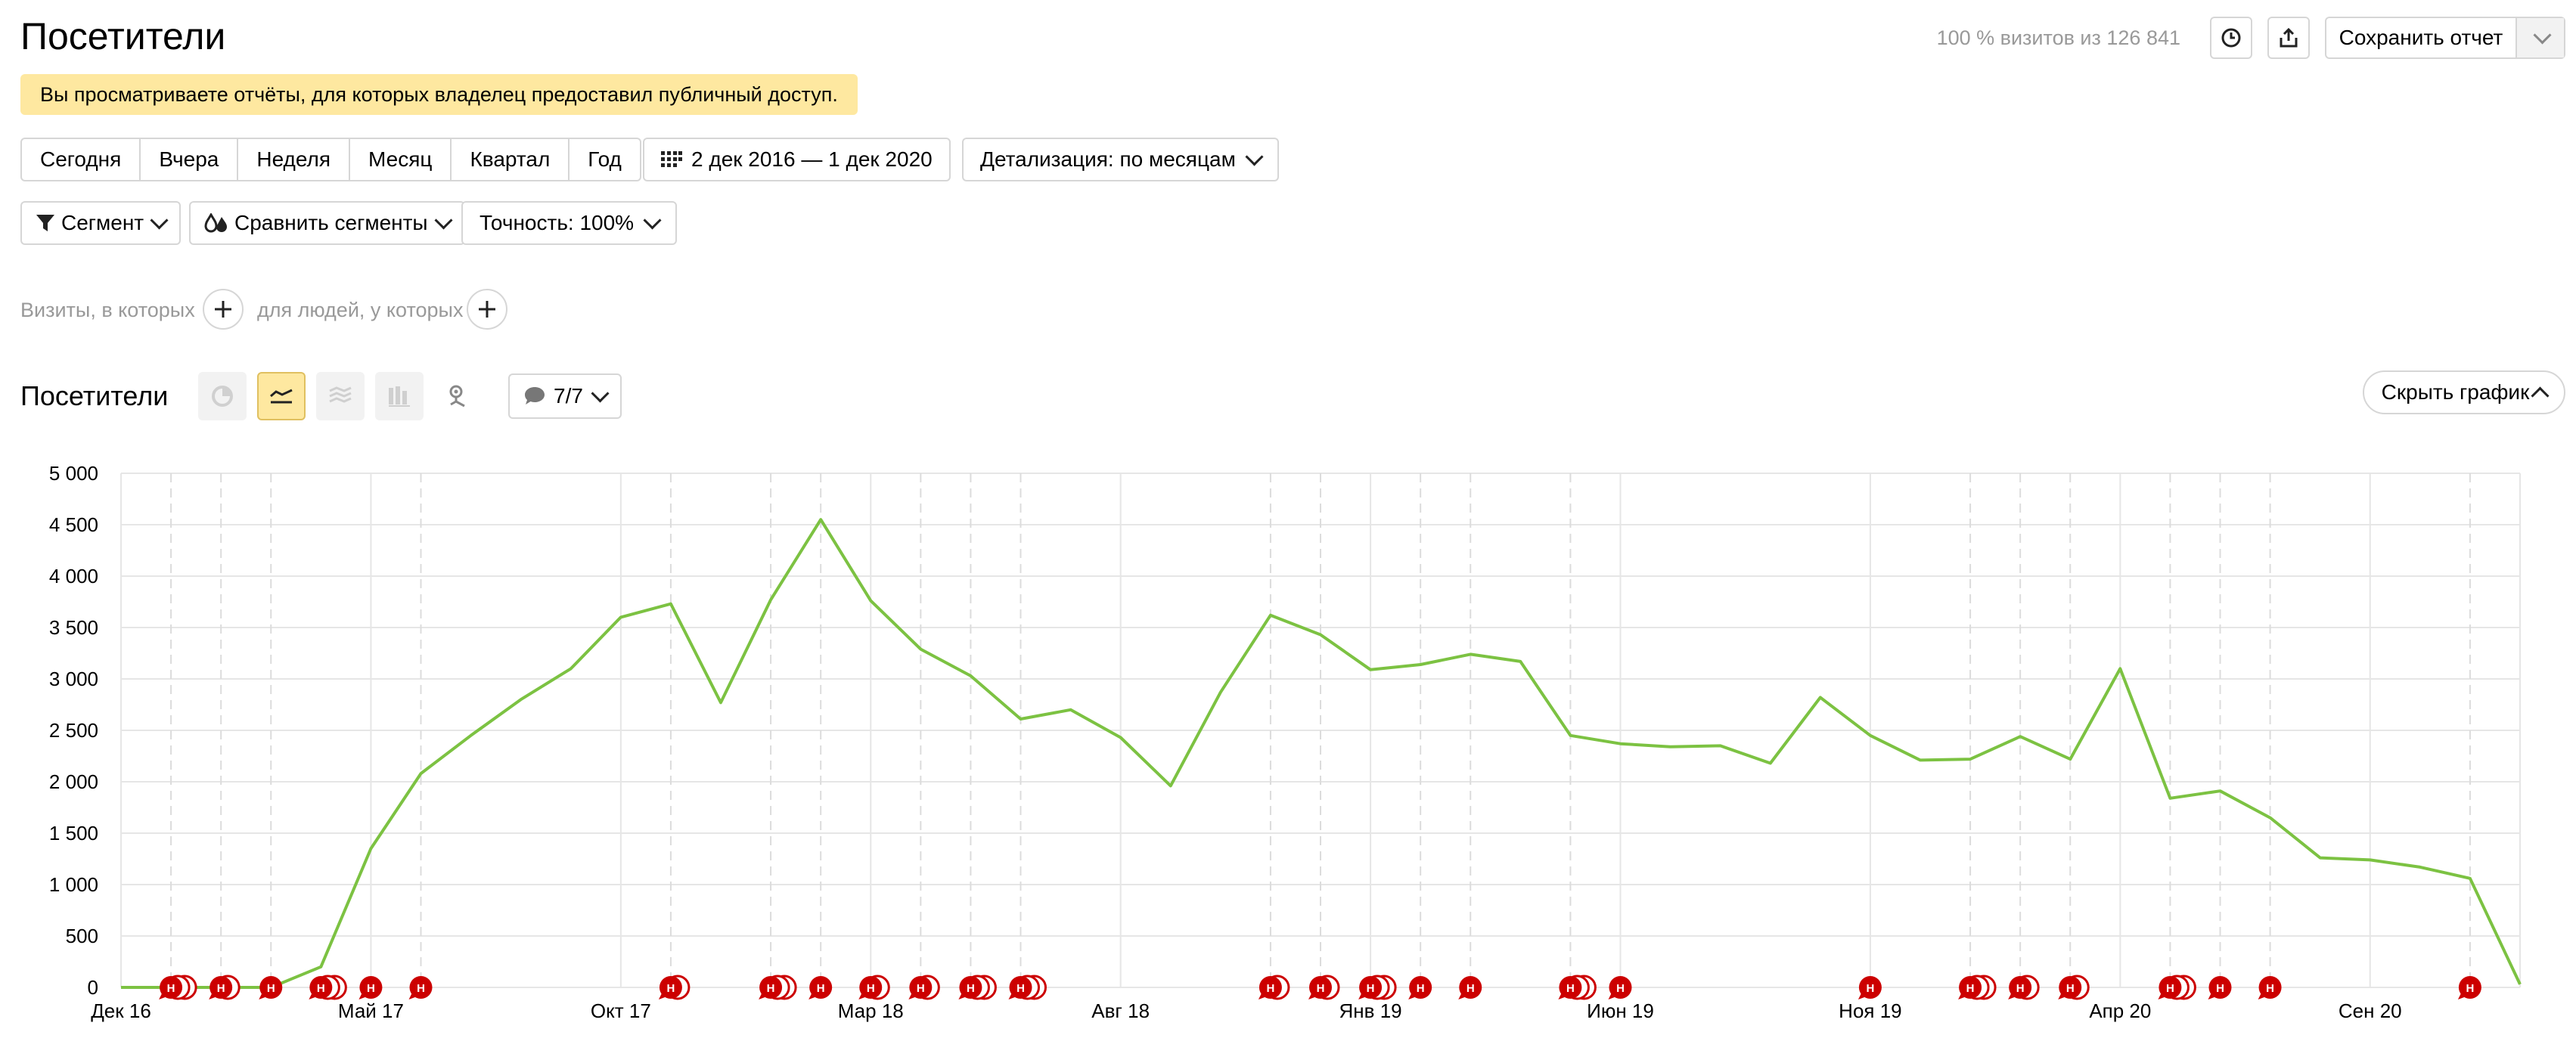 The height and width of the screenshot is (1063, 2576). Describe the element at coordinates (2420, 37) in the screenshot. I see `save-report-button: Сохранить отчет` at that location.